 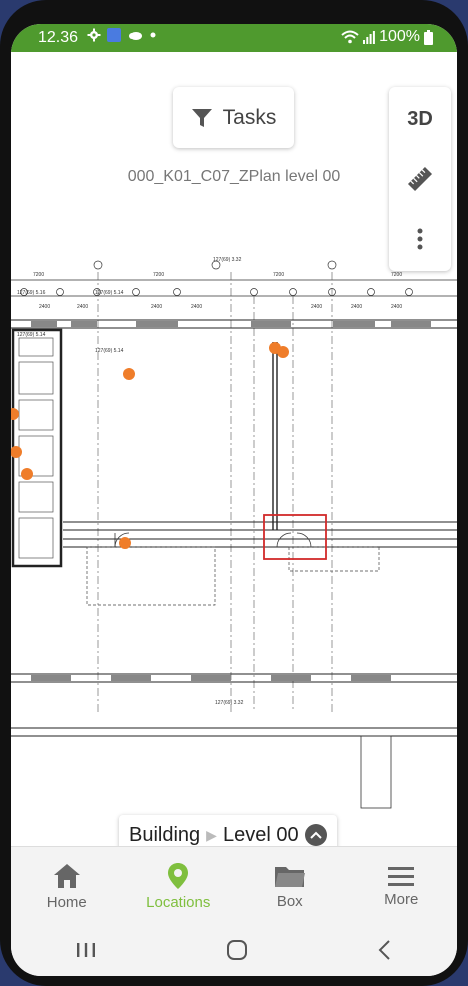 I want to click on hamburger-menu-icon, so click(x=401, y=876).